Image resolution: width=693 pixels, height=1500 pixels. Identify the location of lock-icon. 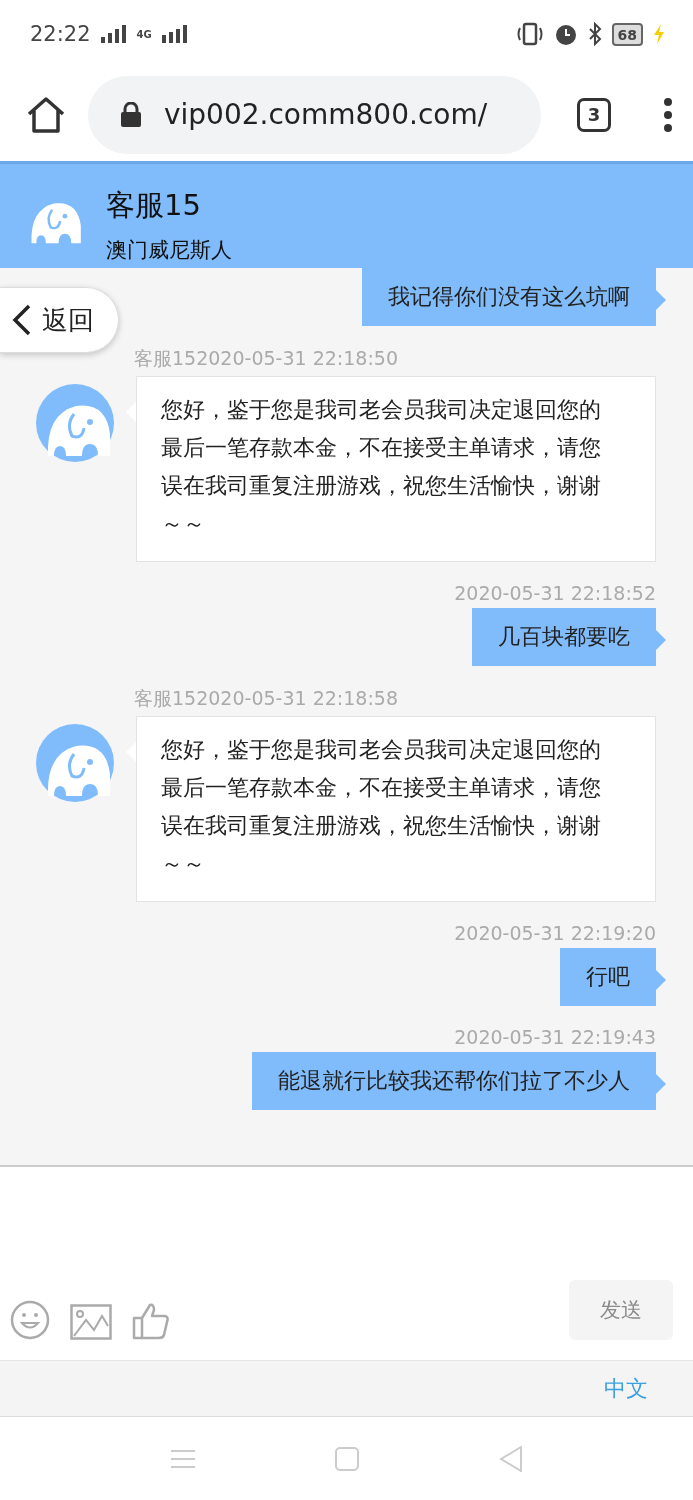
(131, 114).